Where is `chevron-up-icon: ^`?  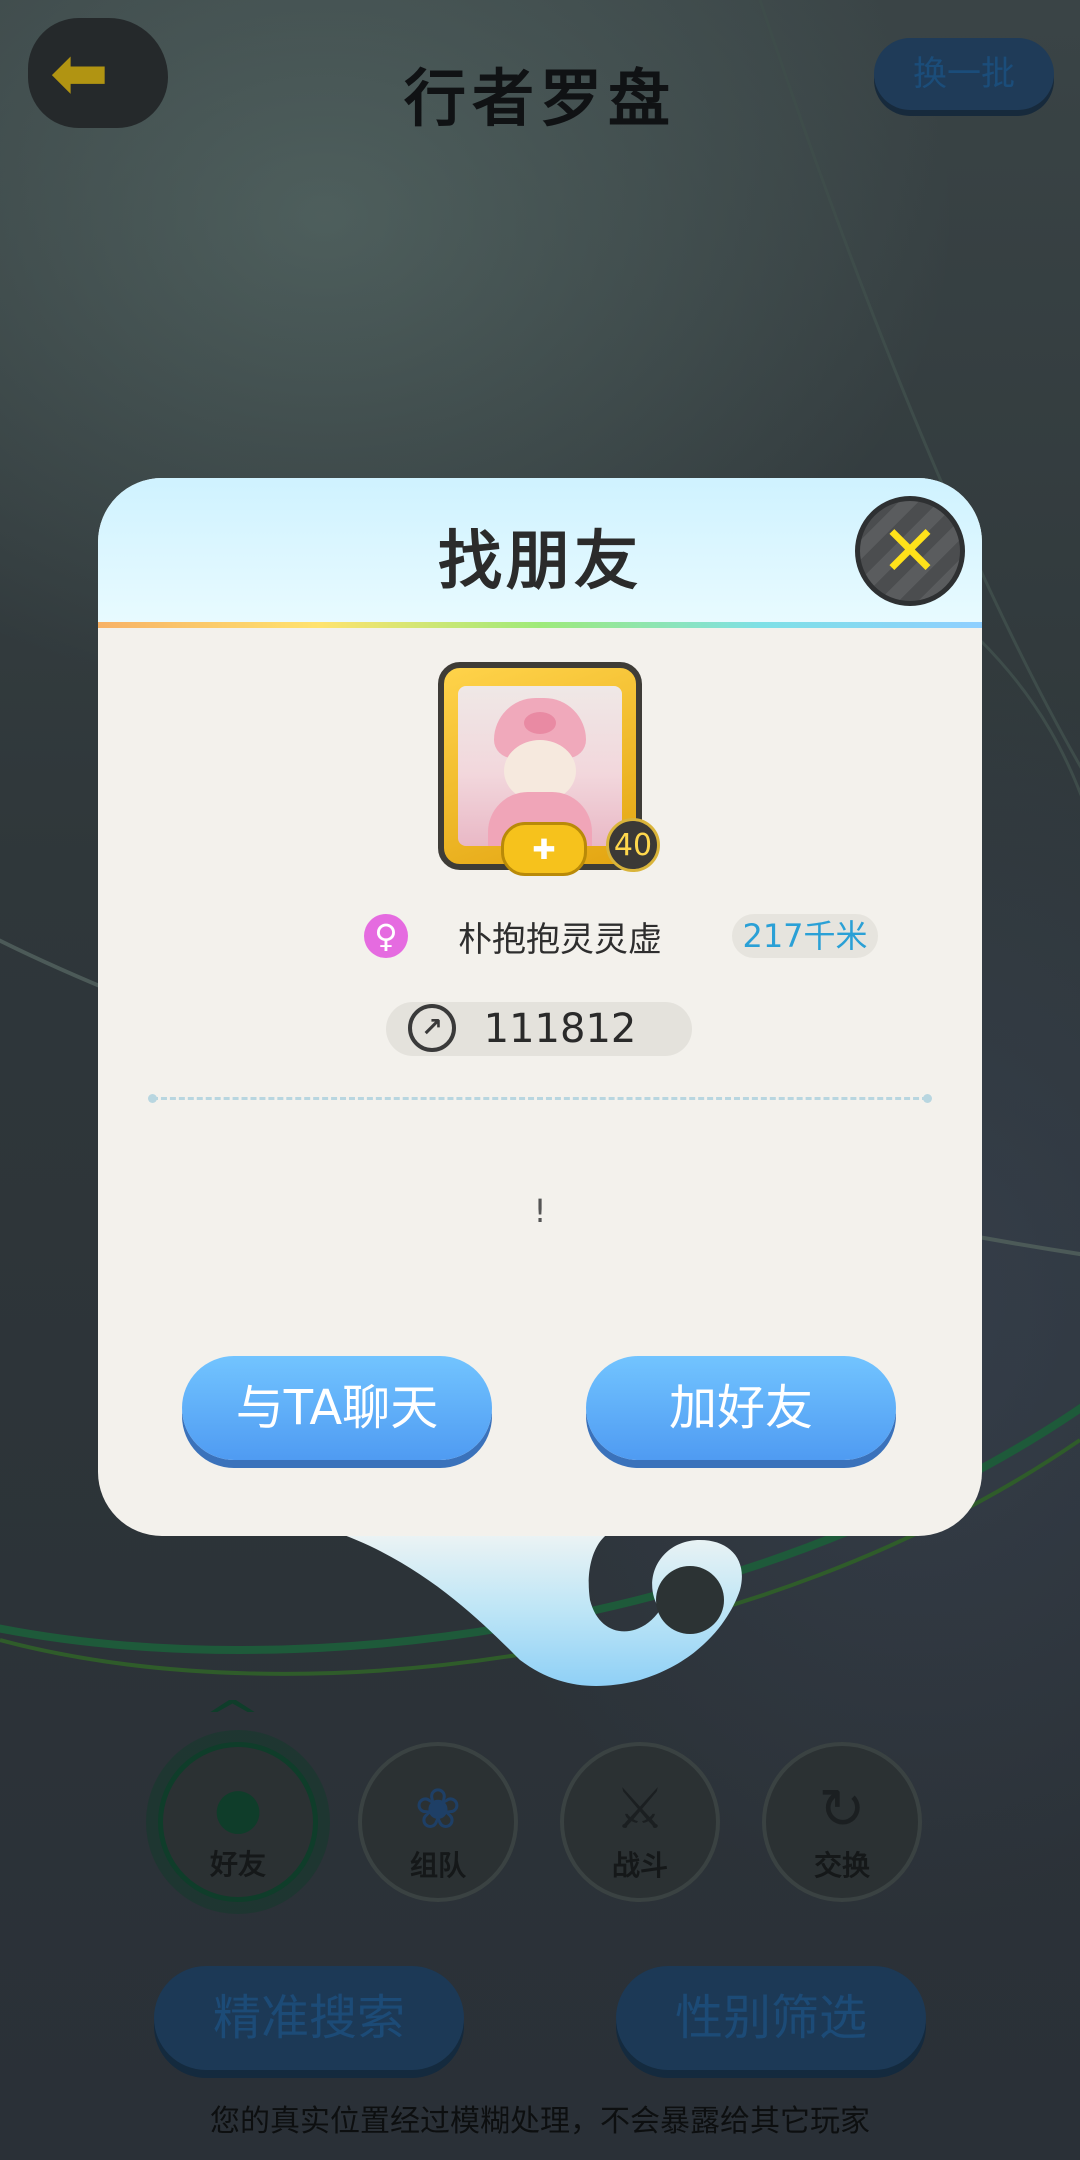
chevron-up-icon: ^ is located at coordinates (232, 1717).